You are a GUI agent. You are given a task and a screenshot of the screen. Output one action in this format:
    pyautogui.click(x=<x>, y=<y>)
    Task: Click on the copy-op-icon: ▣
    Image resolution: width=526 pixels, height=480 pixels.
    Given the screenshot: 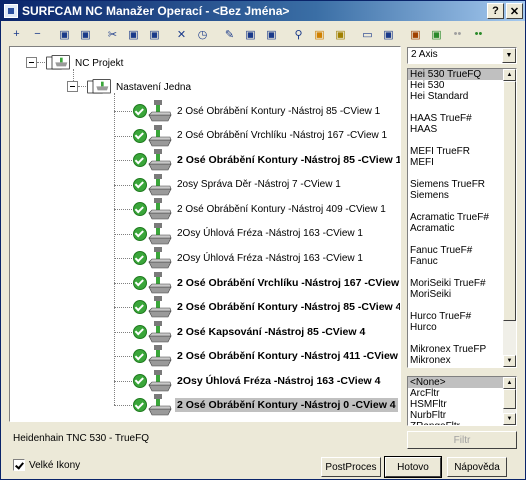 What is the action you would take?
    pyautogui.click(x=64, y=34)
    